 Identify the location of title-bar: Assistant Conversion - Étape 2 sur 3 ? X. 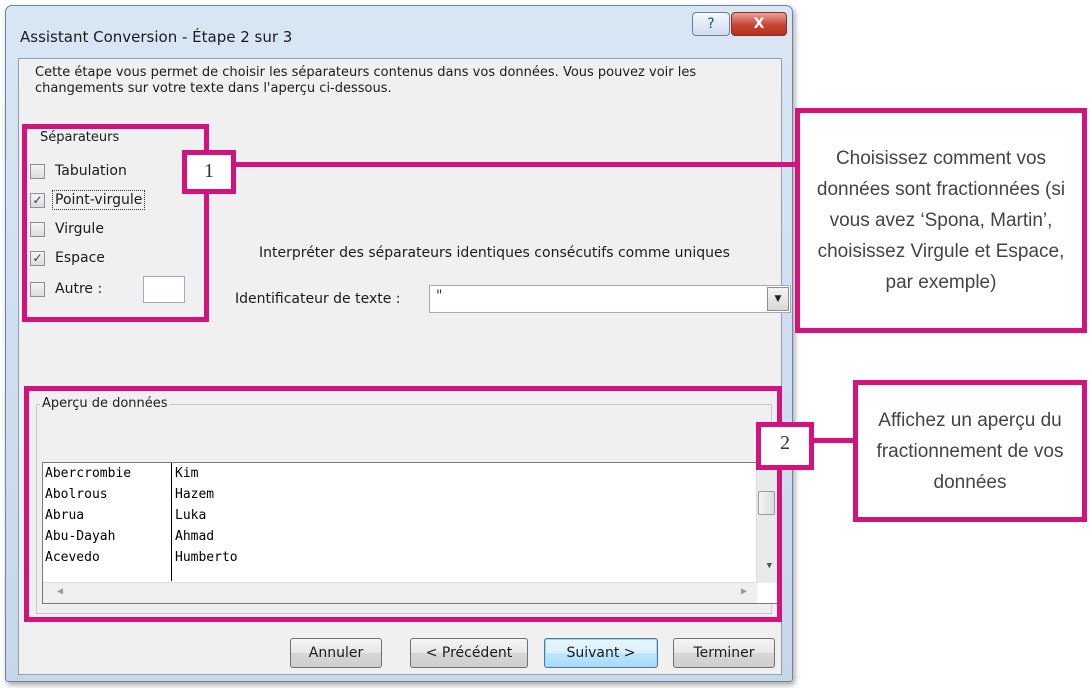
(399, 32).